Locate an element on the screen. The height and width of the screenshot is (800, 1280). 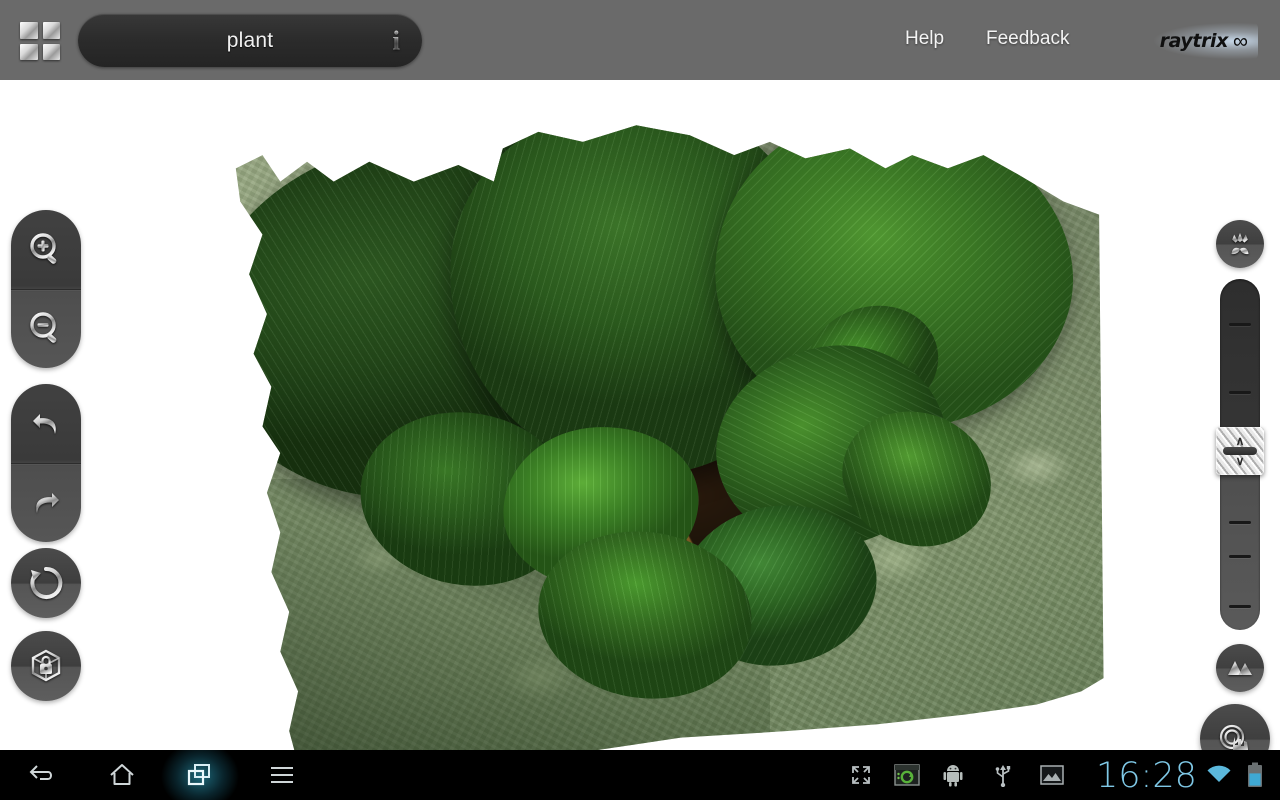
nav-back-button is located at coordinates (42, 775).